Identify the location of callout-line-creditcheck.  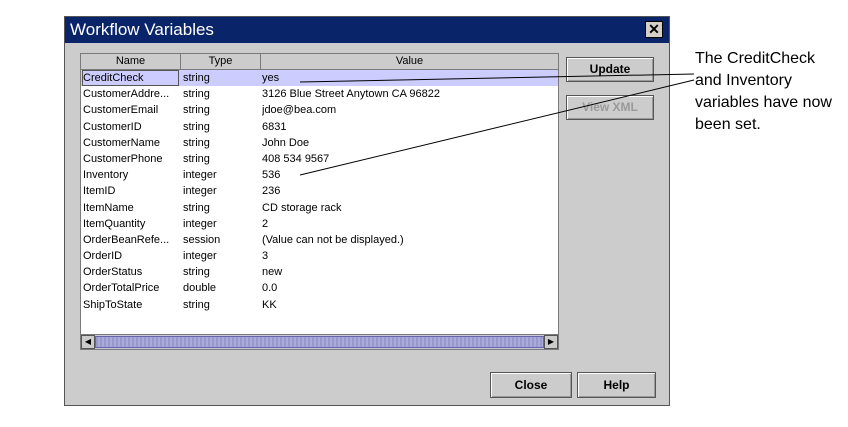
(497, 78).